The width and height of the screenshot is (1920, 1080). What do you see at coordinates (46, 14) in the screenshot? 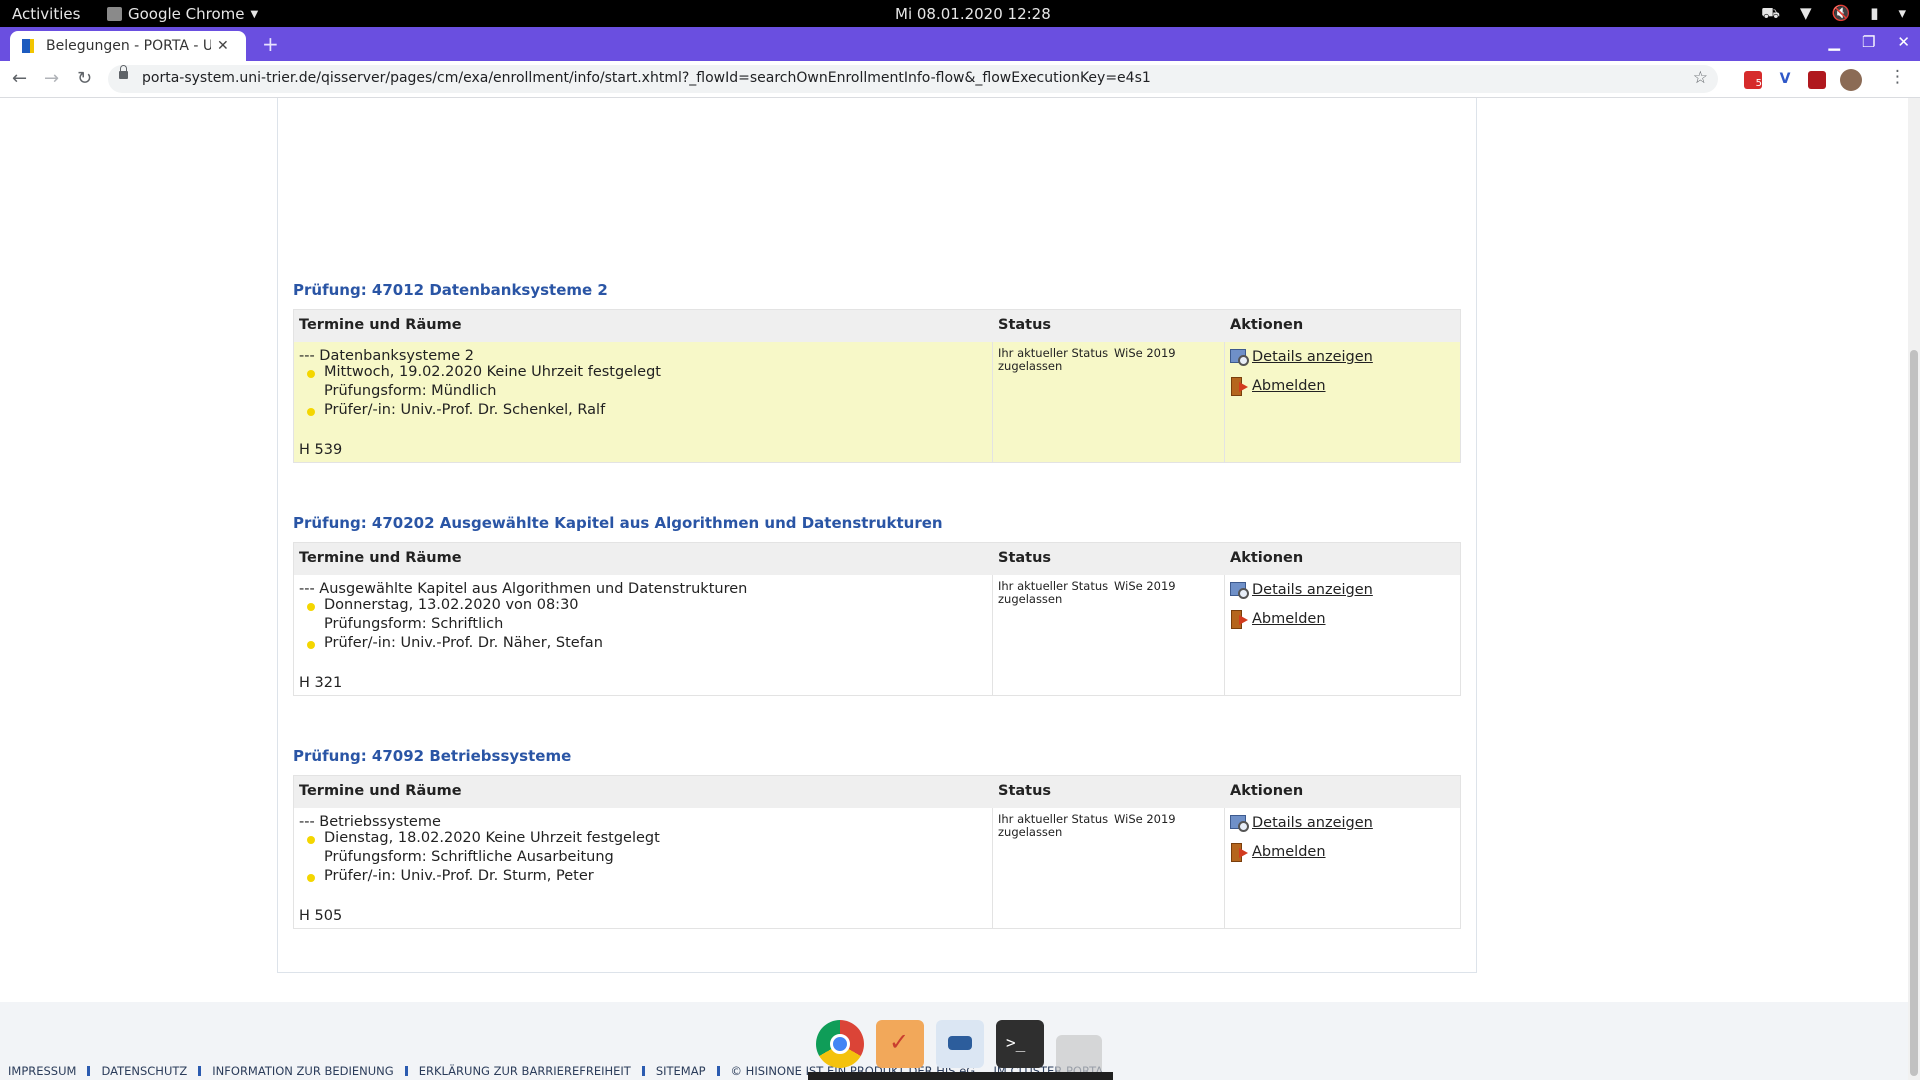
I see `activities-button: Activities` at bounding box center [46, 14].